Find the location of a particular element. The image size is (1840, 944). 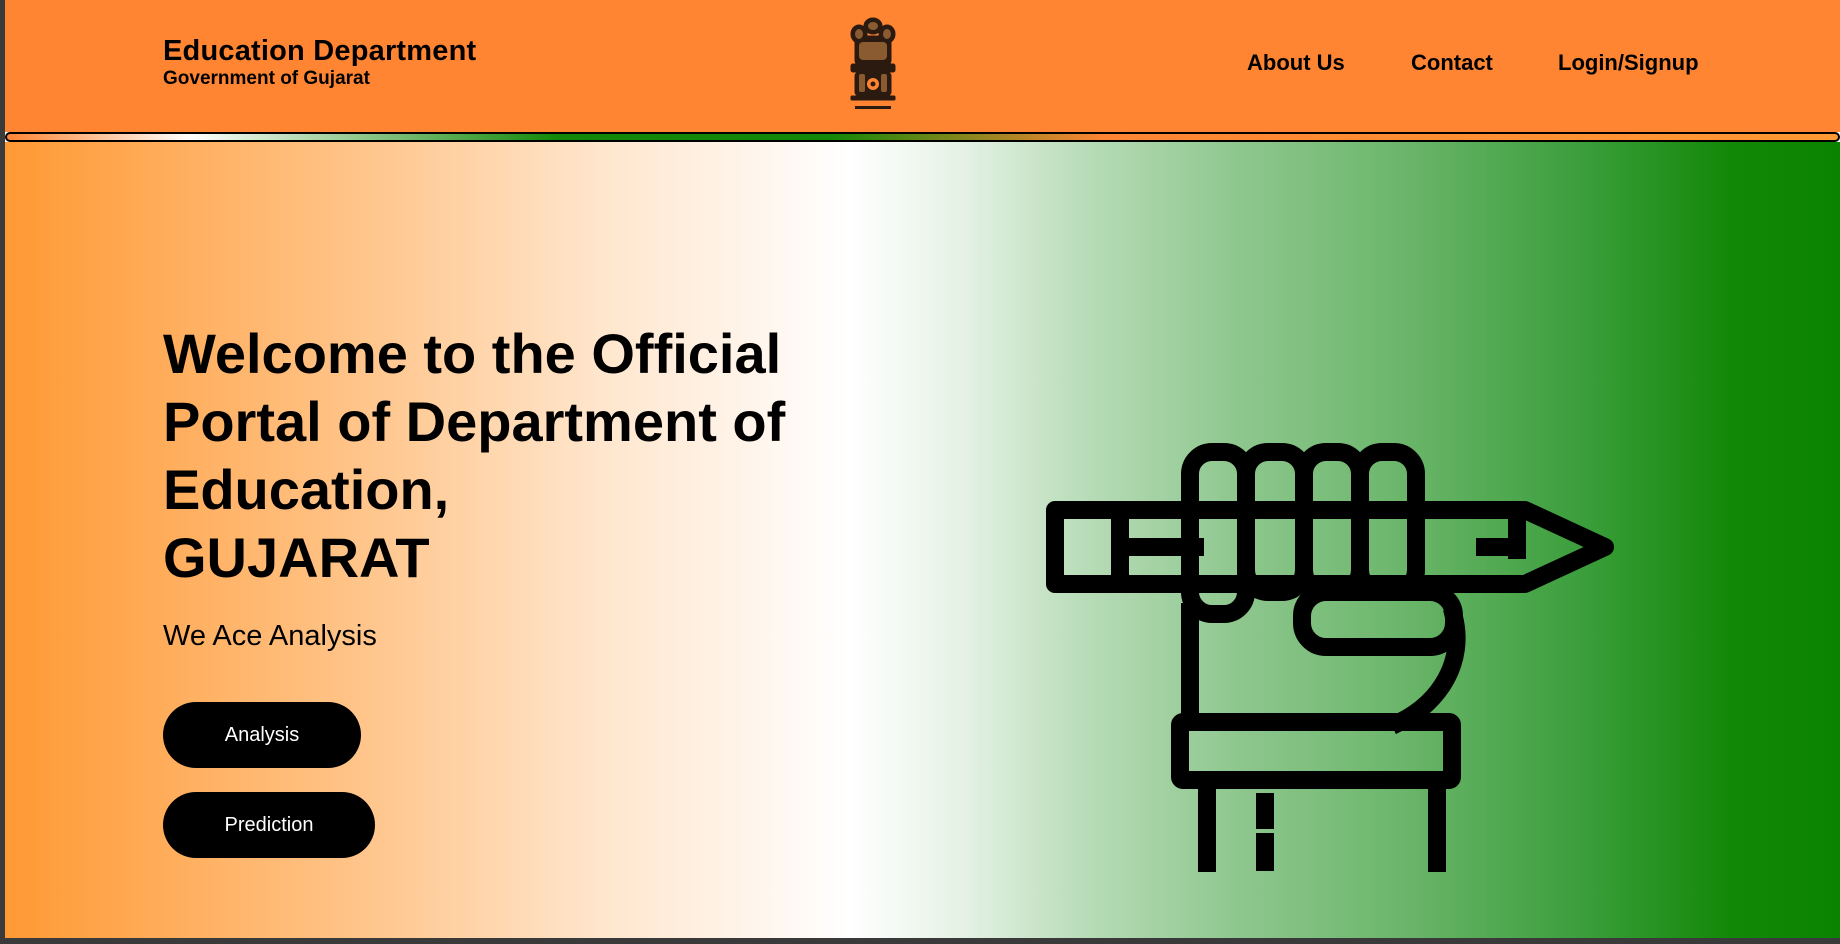

hero-title-line: GUJARAT is located at coordinates (296, 557).